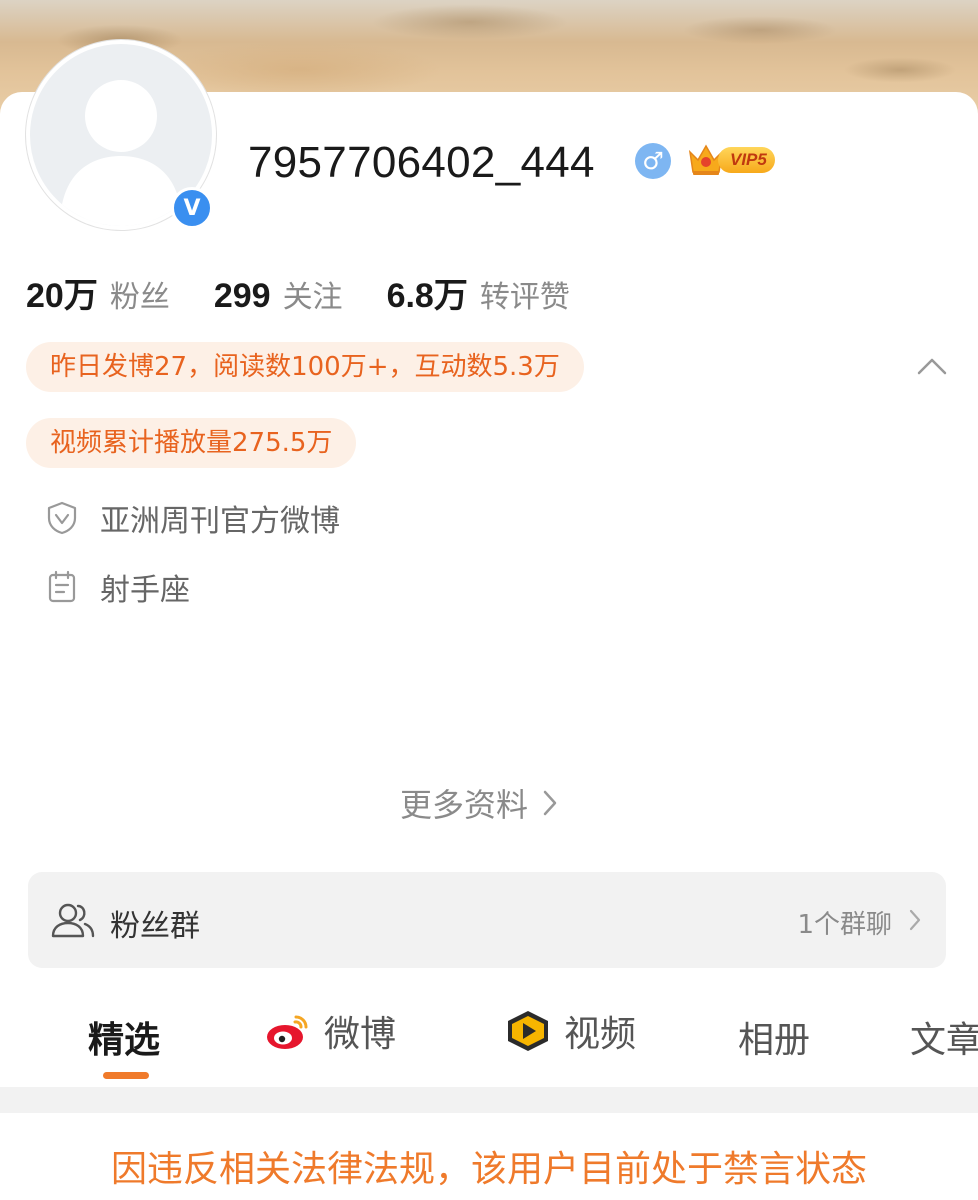 The height and width of the screenshot is (1200, 978). Describe the element at coordinates (278, 294) in the screenshot. I see `stat-following: 299 关注` at that location.